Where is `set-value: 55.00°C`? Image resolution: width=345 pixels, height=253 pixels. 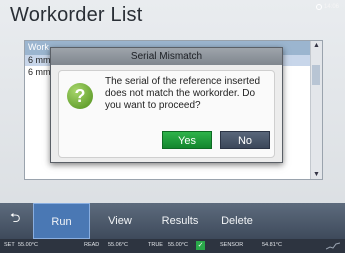 set-value: 55.00°C is located at coordinates (28, 245).